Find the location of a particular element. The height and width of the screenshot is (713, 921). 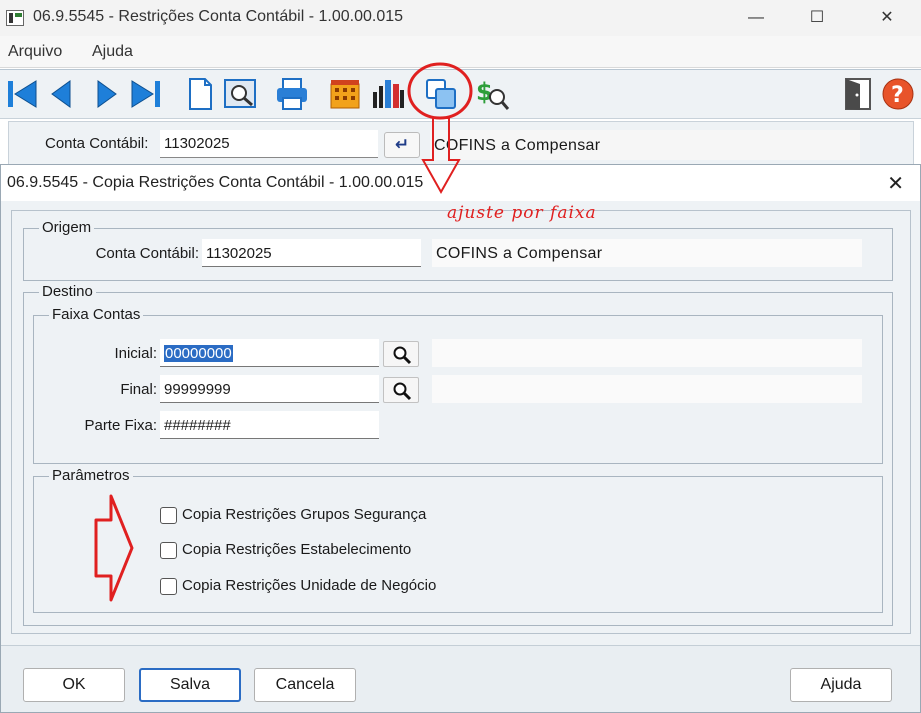

chk-unidade-negocio: Copia Restrições Unidade de Negócio is located at coordinates (310, 587).